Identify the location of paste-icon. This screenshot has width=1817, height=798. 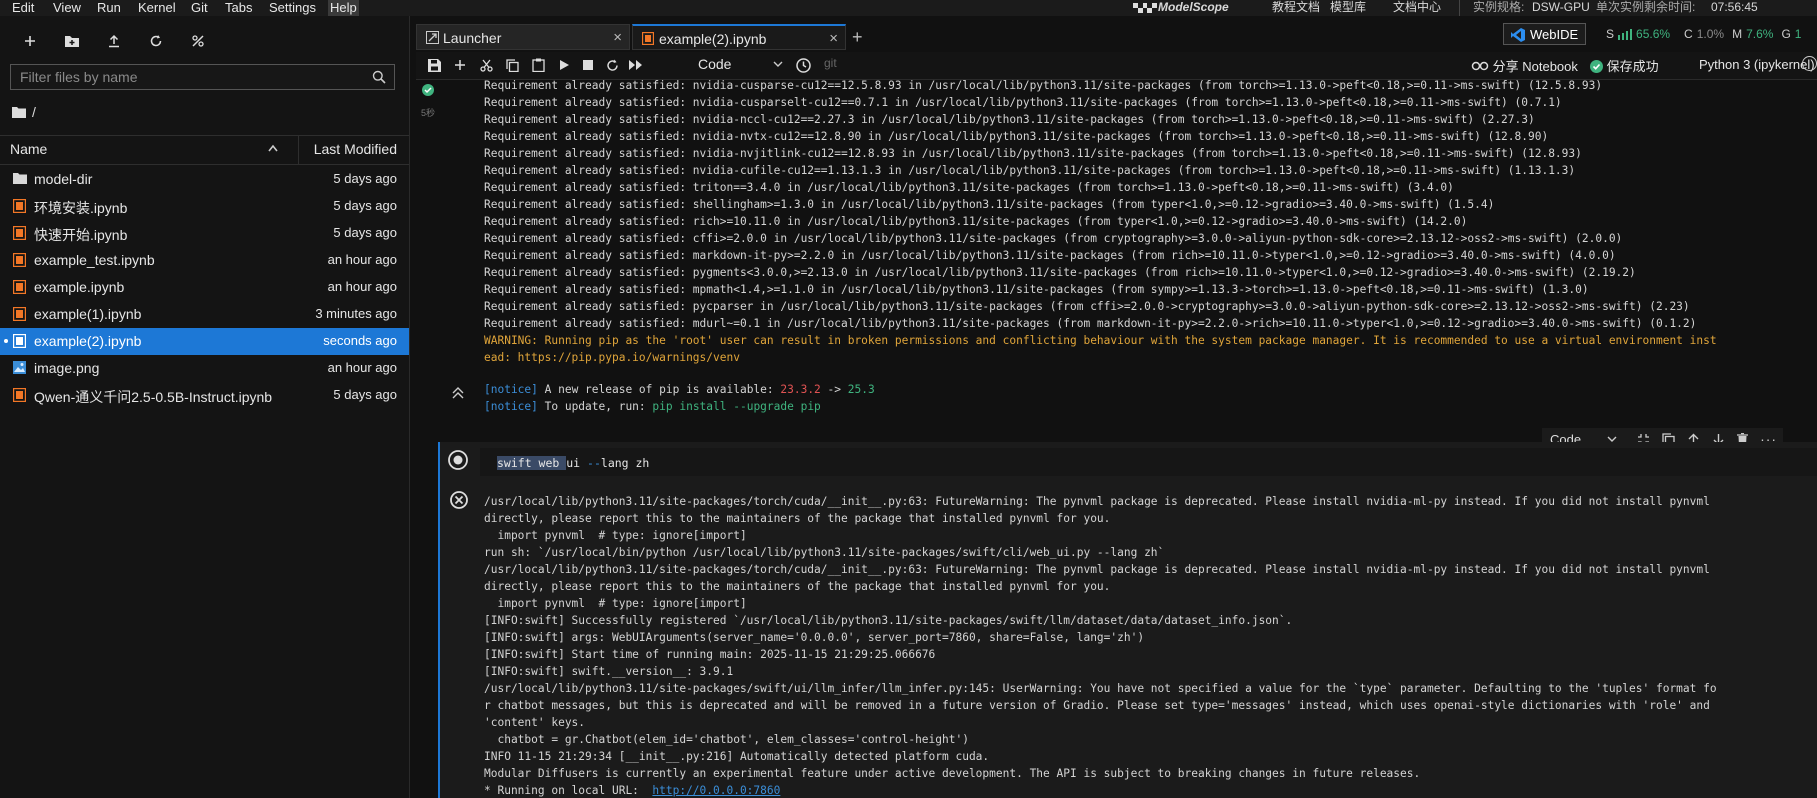
(538, 65).